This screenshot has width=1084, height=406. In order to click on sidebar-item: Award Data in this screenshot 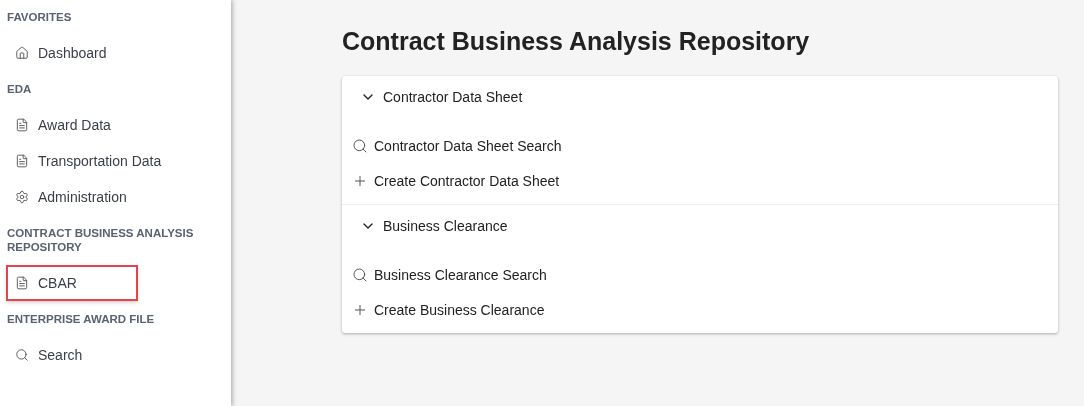, I will do `click(64, 125)`.